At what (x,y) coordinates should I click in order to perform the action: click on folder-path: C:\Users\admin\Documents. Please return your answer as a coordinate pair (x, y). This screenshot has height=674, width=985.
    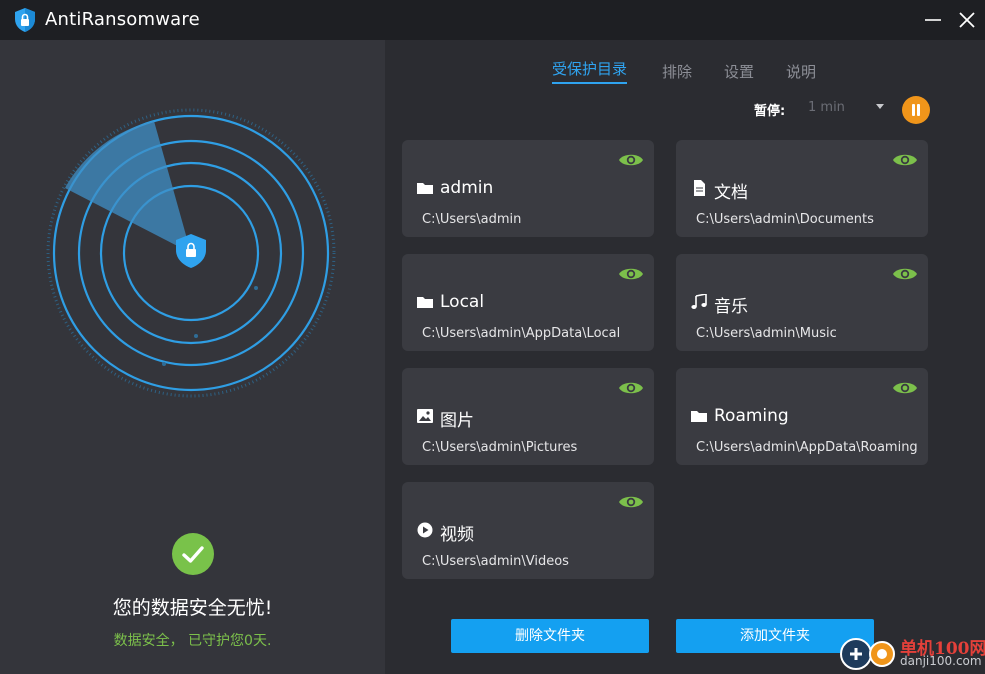
    Looking at the image, I should click on (785, 219).